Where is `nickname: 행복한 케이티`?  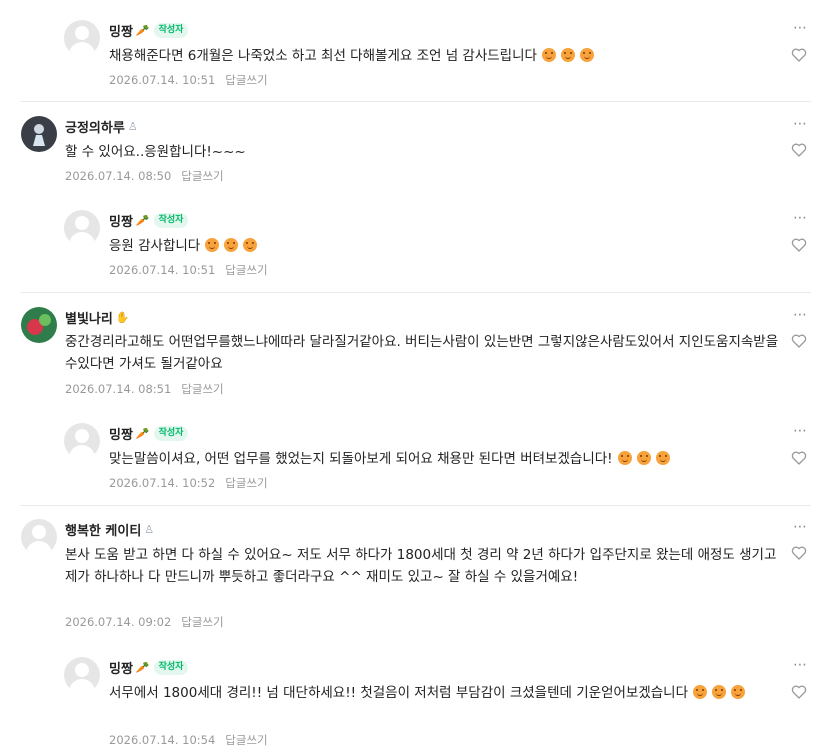 nickname: 행복한 케이티 is located at coordinates (103, 529).